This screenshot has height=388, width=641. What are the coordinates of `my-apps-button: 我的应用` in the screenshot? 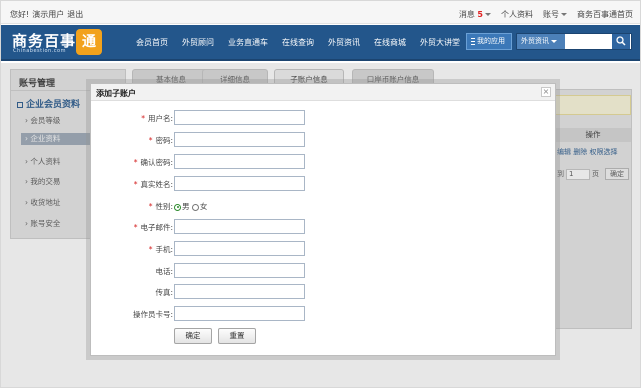 It's located at (489, 41).